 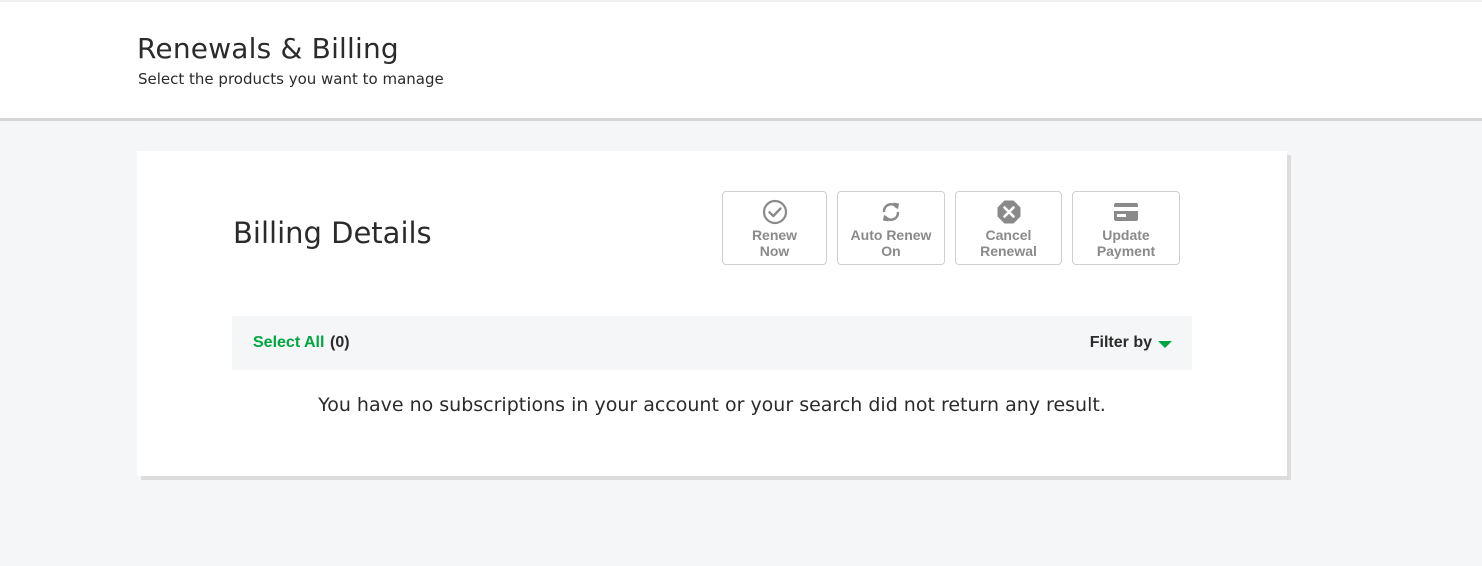 What do you see at coordinates (891, 243) in the screenshot?
I see `auto-renew-on-label: Auto Renew On` at bounding box center [891, 243].